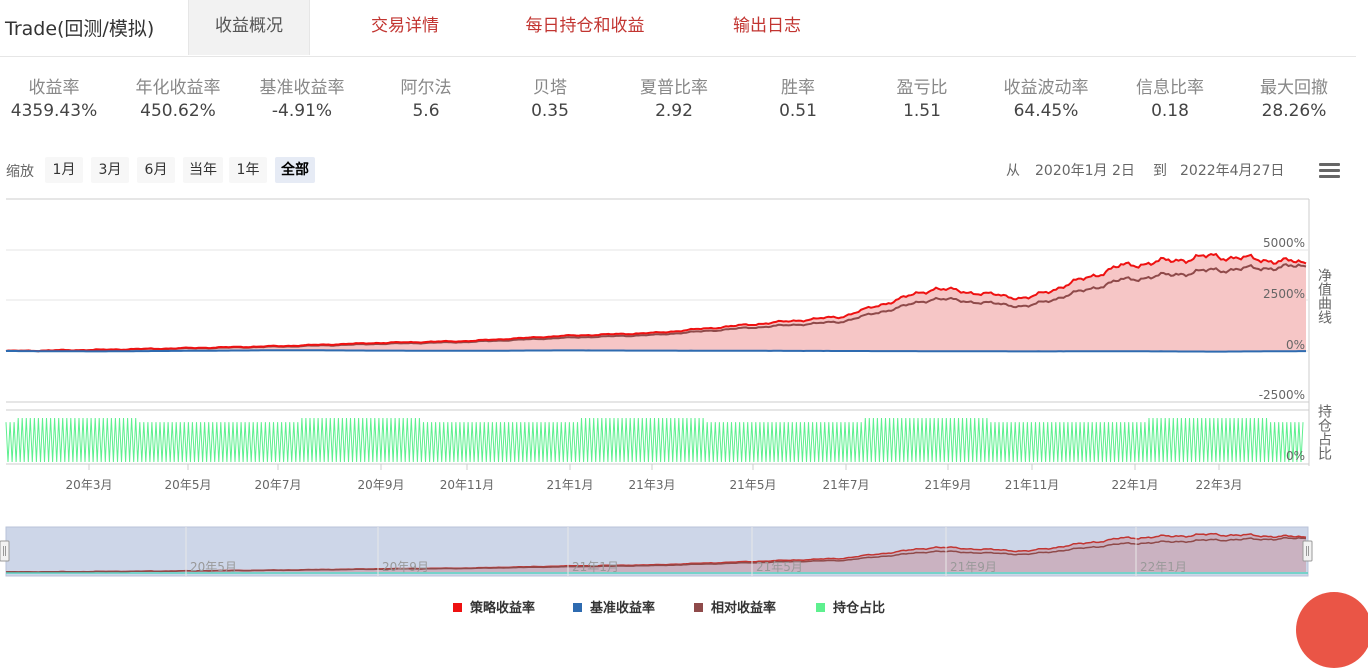 Image resolution: width=1368 pixels, height=668 pixels. I want to click on legend-relative: 相对收益率, so click(735, 606).